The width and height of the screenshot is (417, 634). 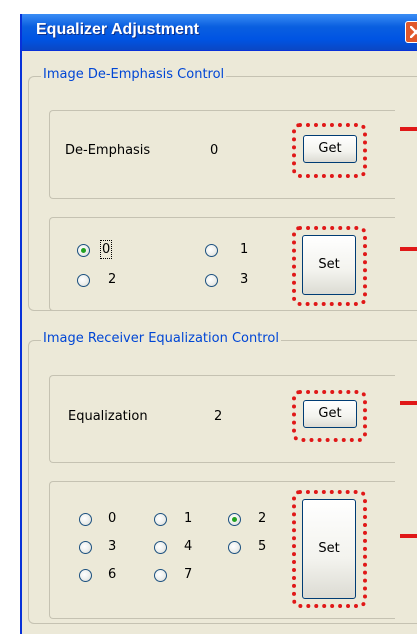 What do you see at coordinates (262, 518) in the screenshot?
I see `equalization-radio-label-2: 2` at bounding box center [262, 518].